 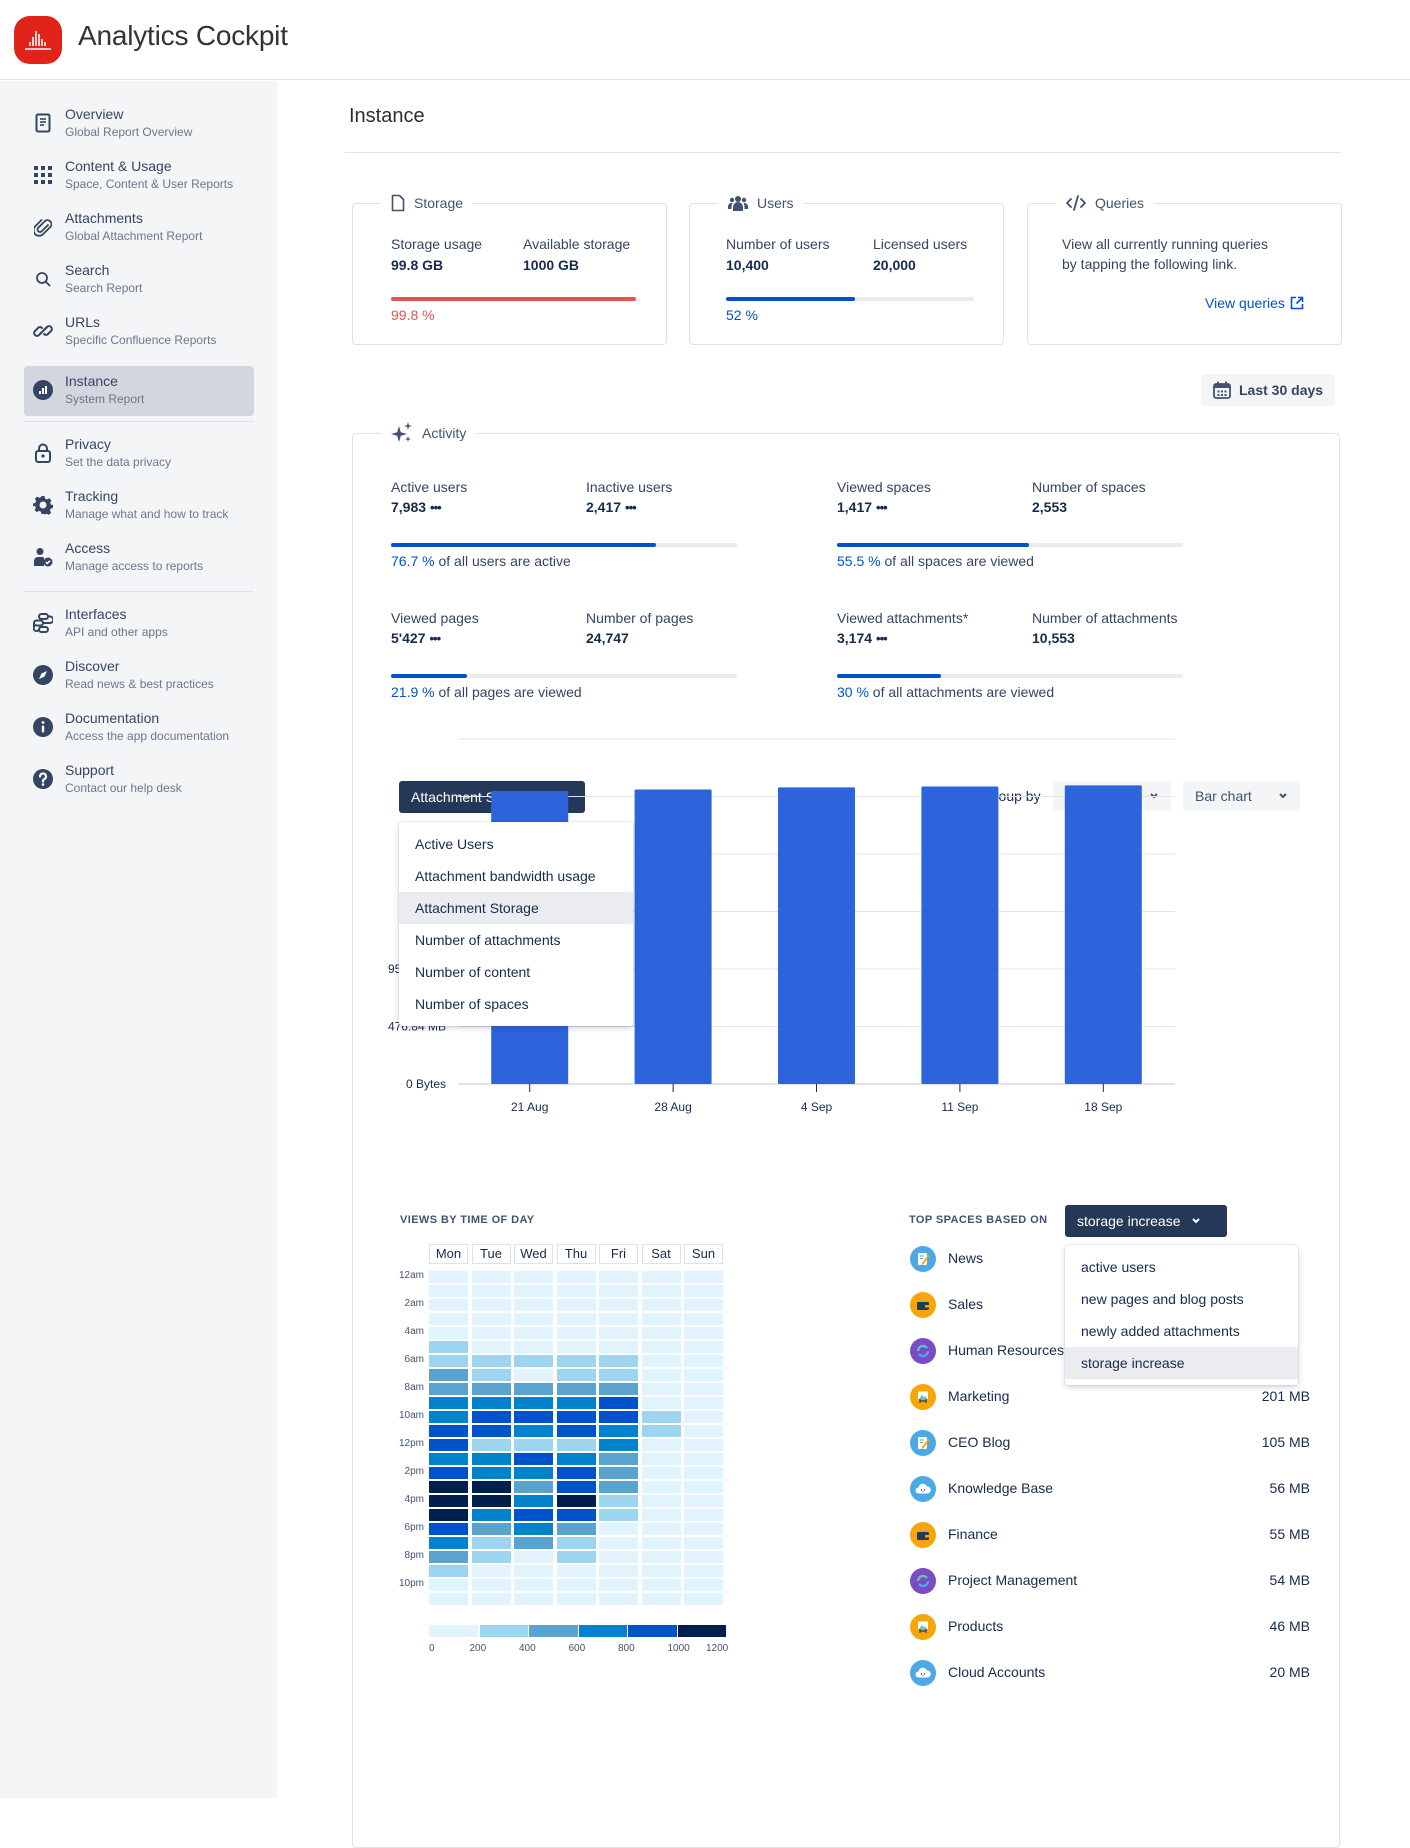 What do you see at coordinates (516, 844) in the screenshot?
I see `metric-option: Active Users` at bounding box center [516, 844].